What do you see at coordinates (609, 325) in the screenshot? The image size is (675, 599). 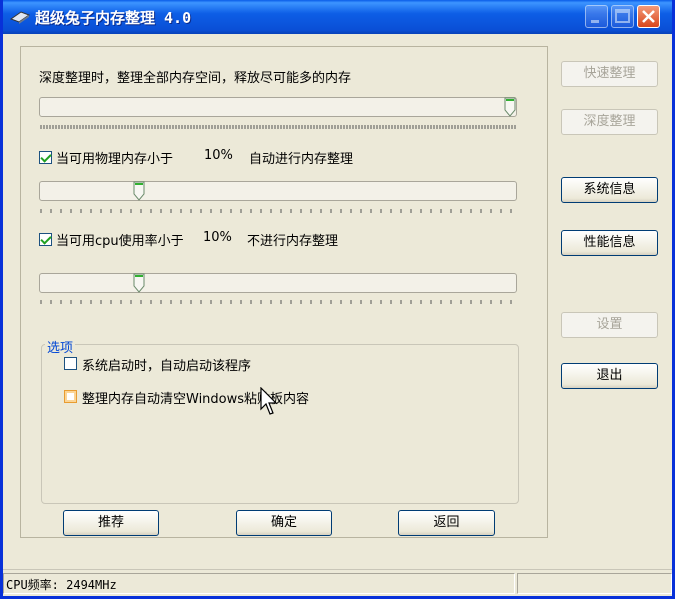 I see `settings-button: 设置` at bounding box center [609, 325].